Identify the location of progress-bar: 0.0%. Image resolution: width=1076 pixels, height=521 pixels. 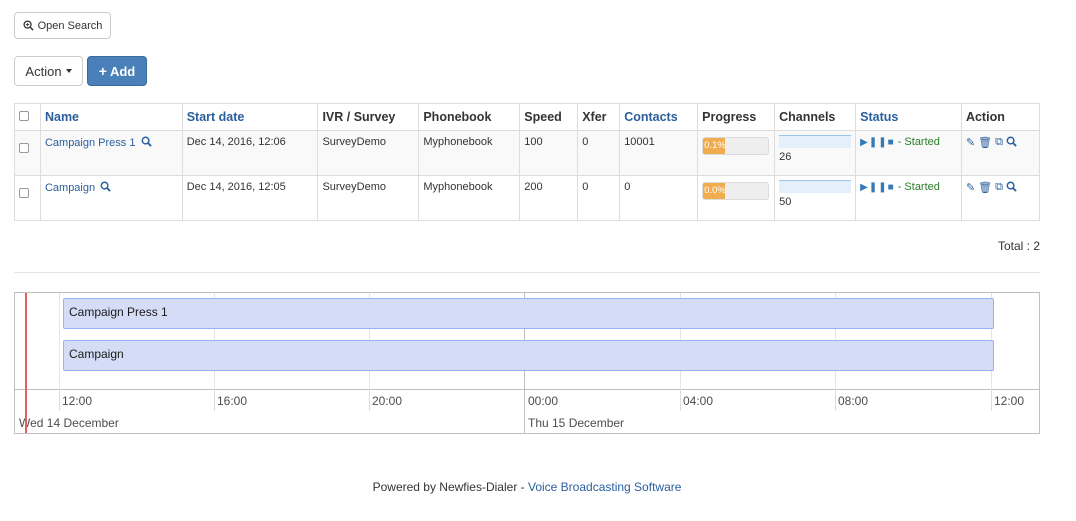
(736, 191).